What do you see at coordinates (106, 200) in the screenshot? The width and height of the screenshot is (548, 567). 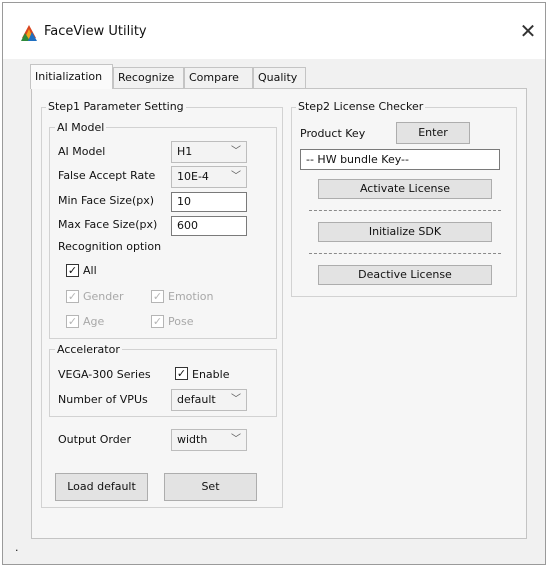 I see `min-face-size-label: Min Face Size(px)` at bounding box center [106, 200].